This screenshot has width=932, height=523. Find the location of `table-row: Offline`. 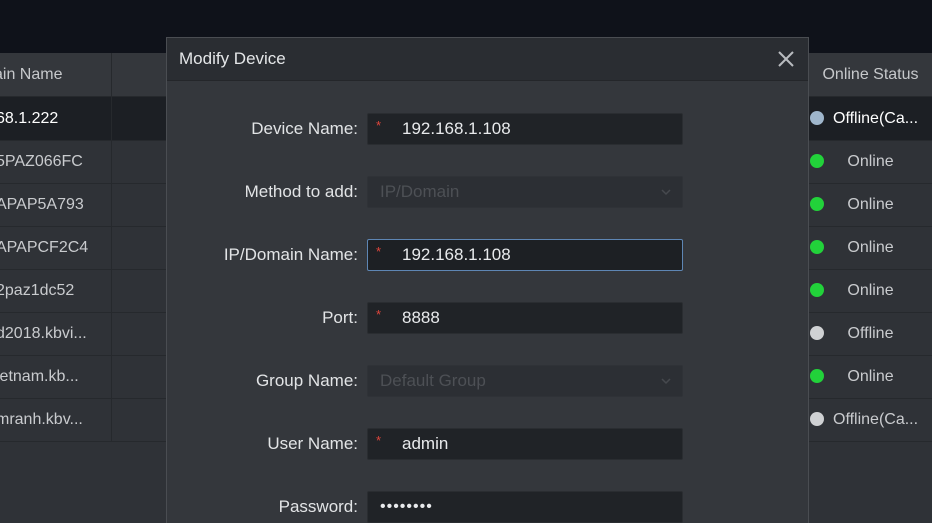

table-row: Offline is located at coordinates (870, 334).